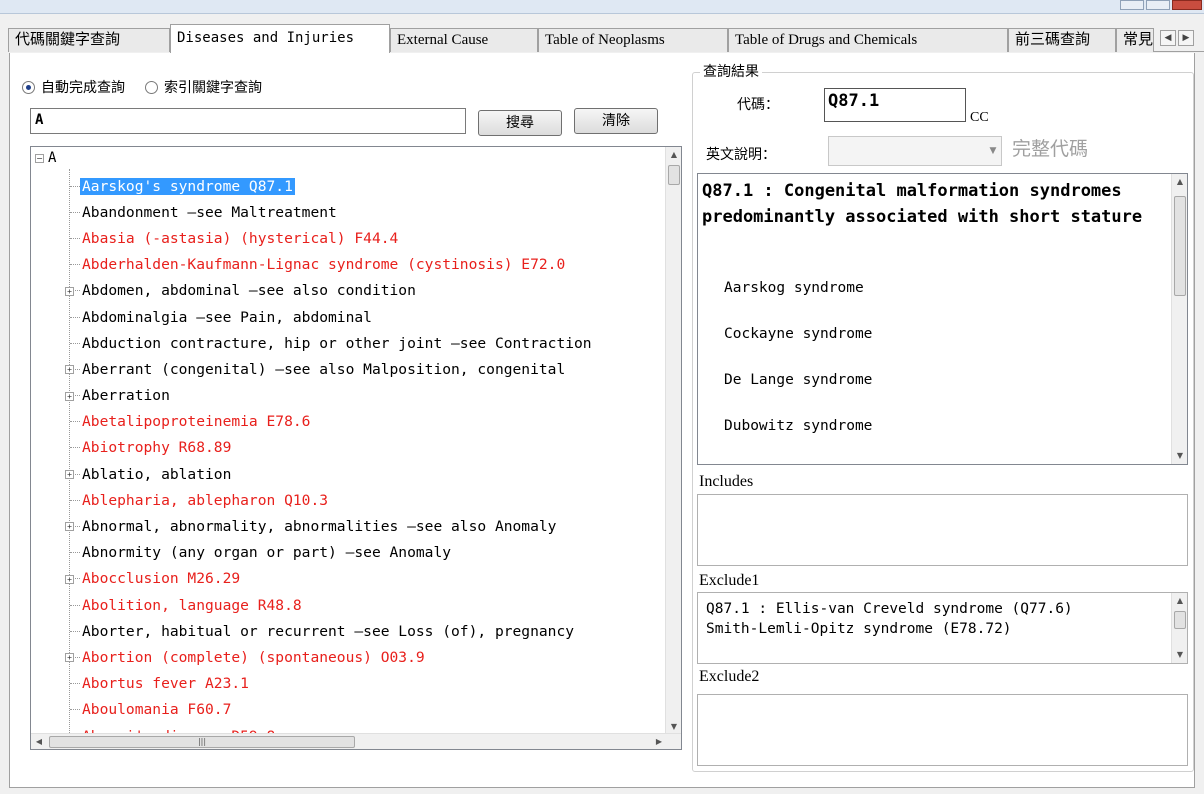 This screenshot has height=794, width=1204. What do you see at coordinates (464, 40) in the screenshot?
I see `tab-external-cause: External Cause` at bounding box center [464, 40].